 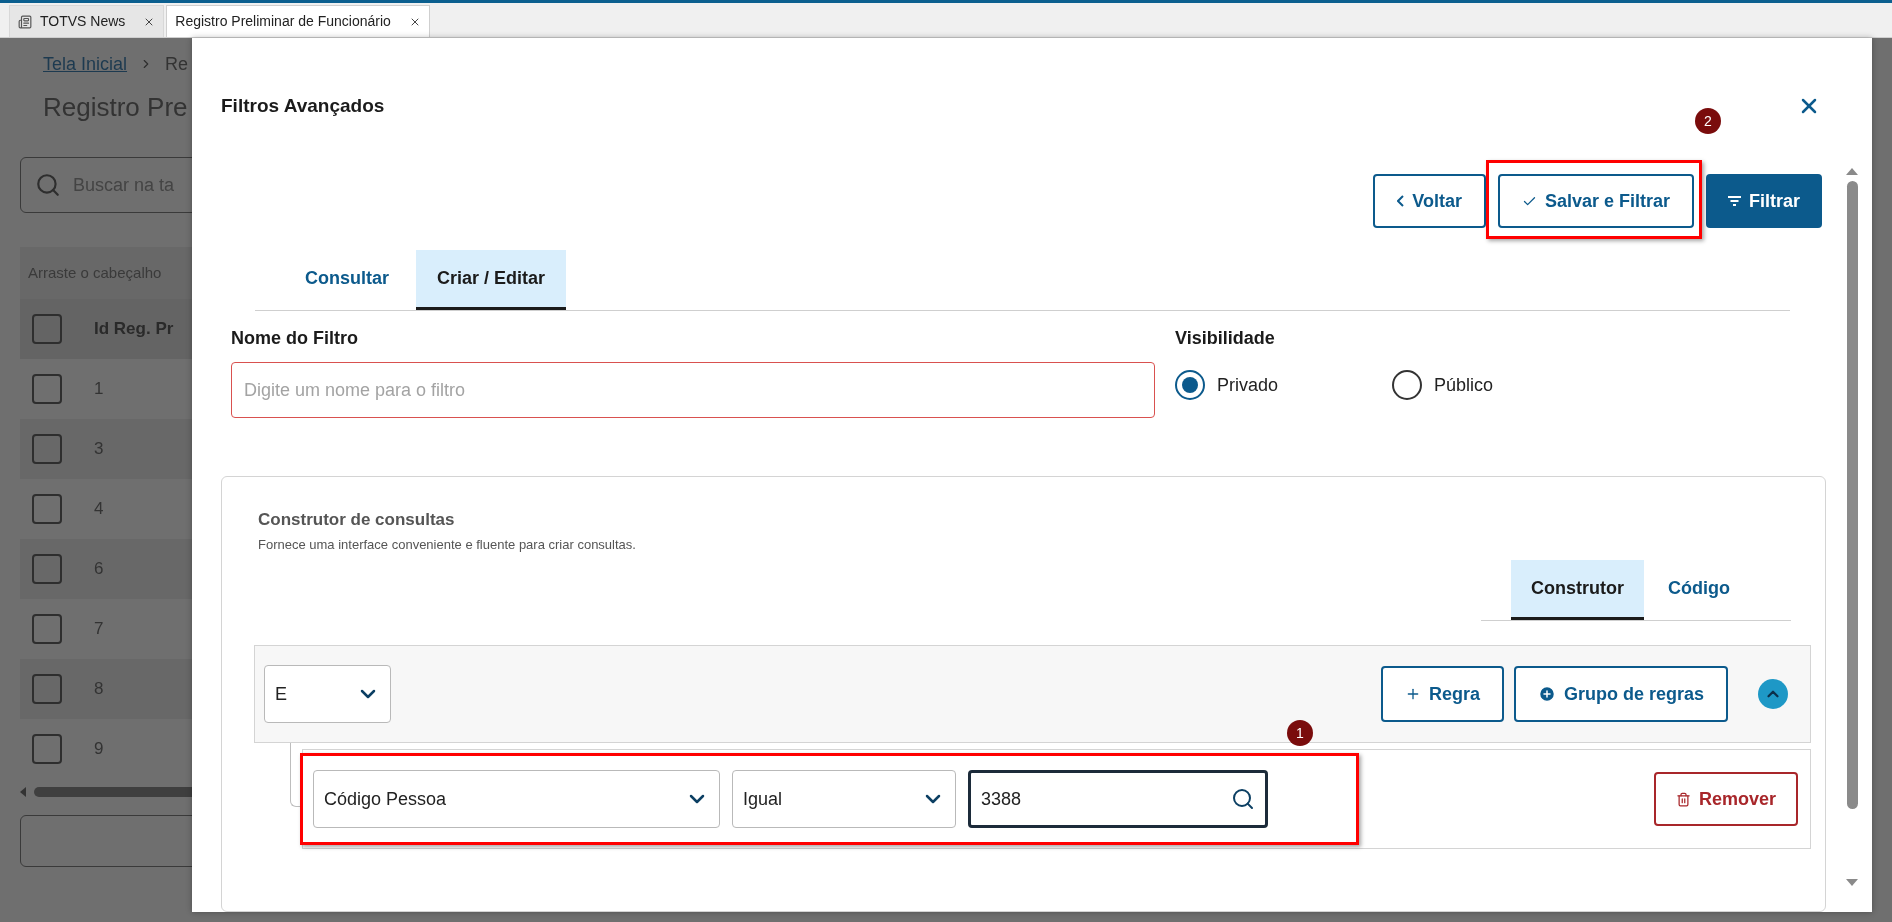 I want to click on breadcrumb-item: Re, so click(x=177, y=64).